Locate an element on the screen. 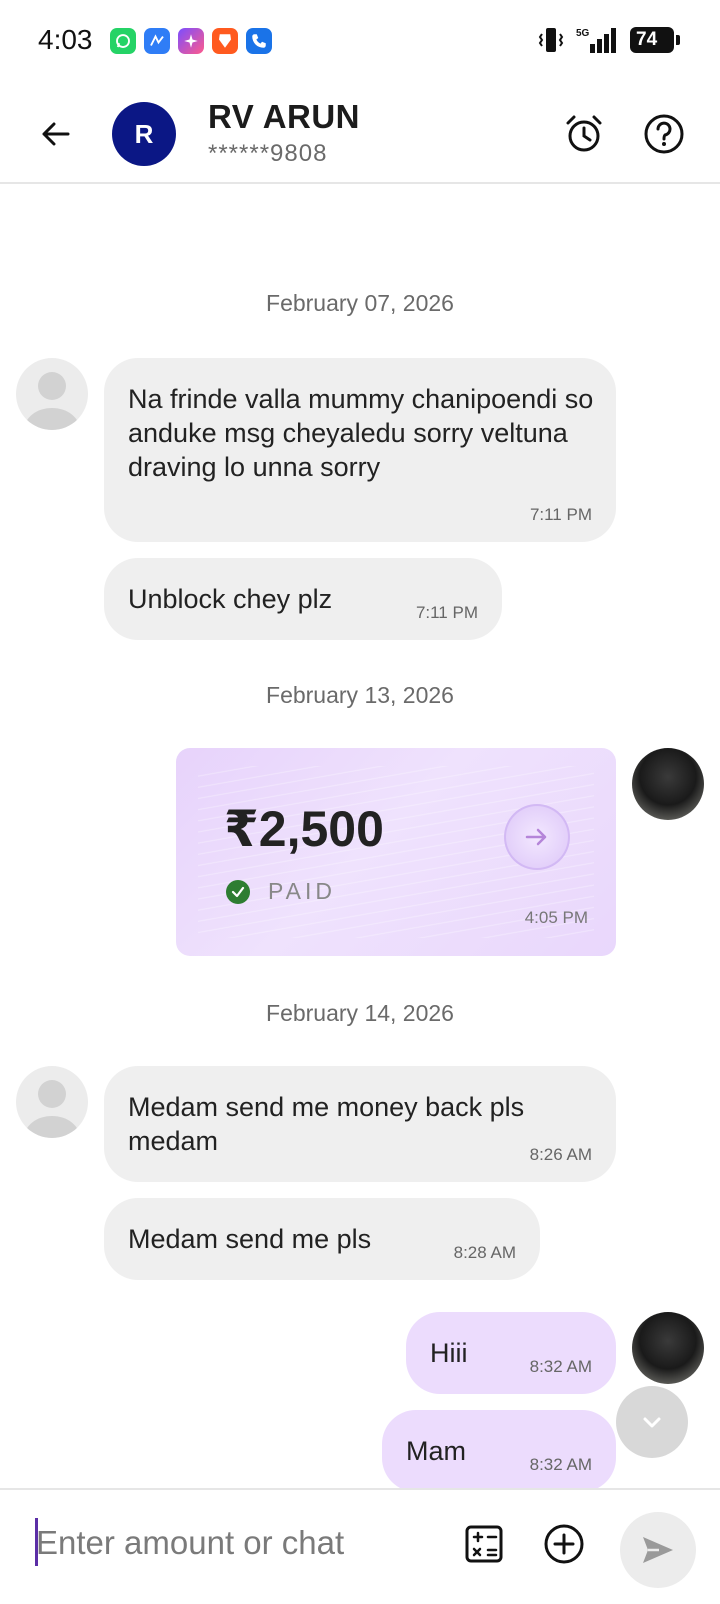  payment-time: 4:05 PM is located at coordinates (556, 917).